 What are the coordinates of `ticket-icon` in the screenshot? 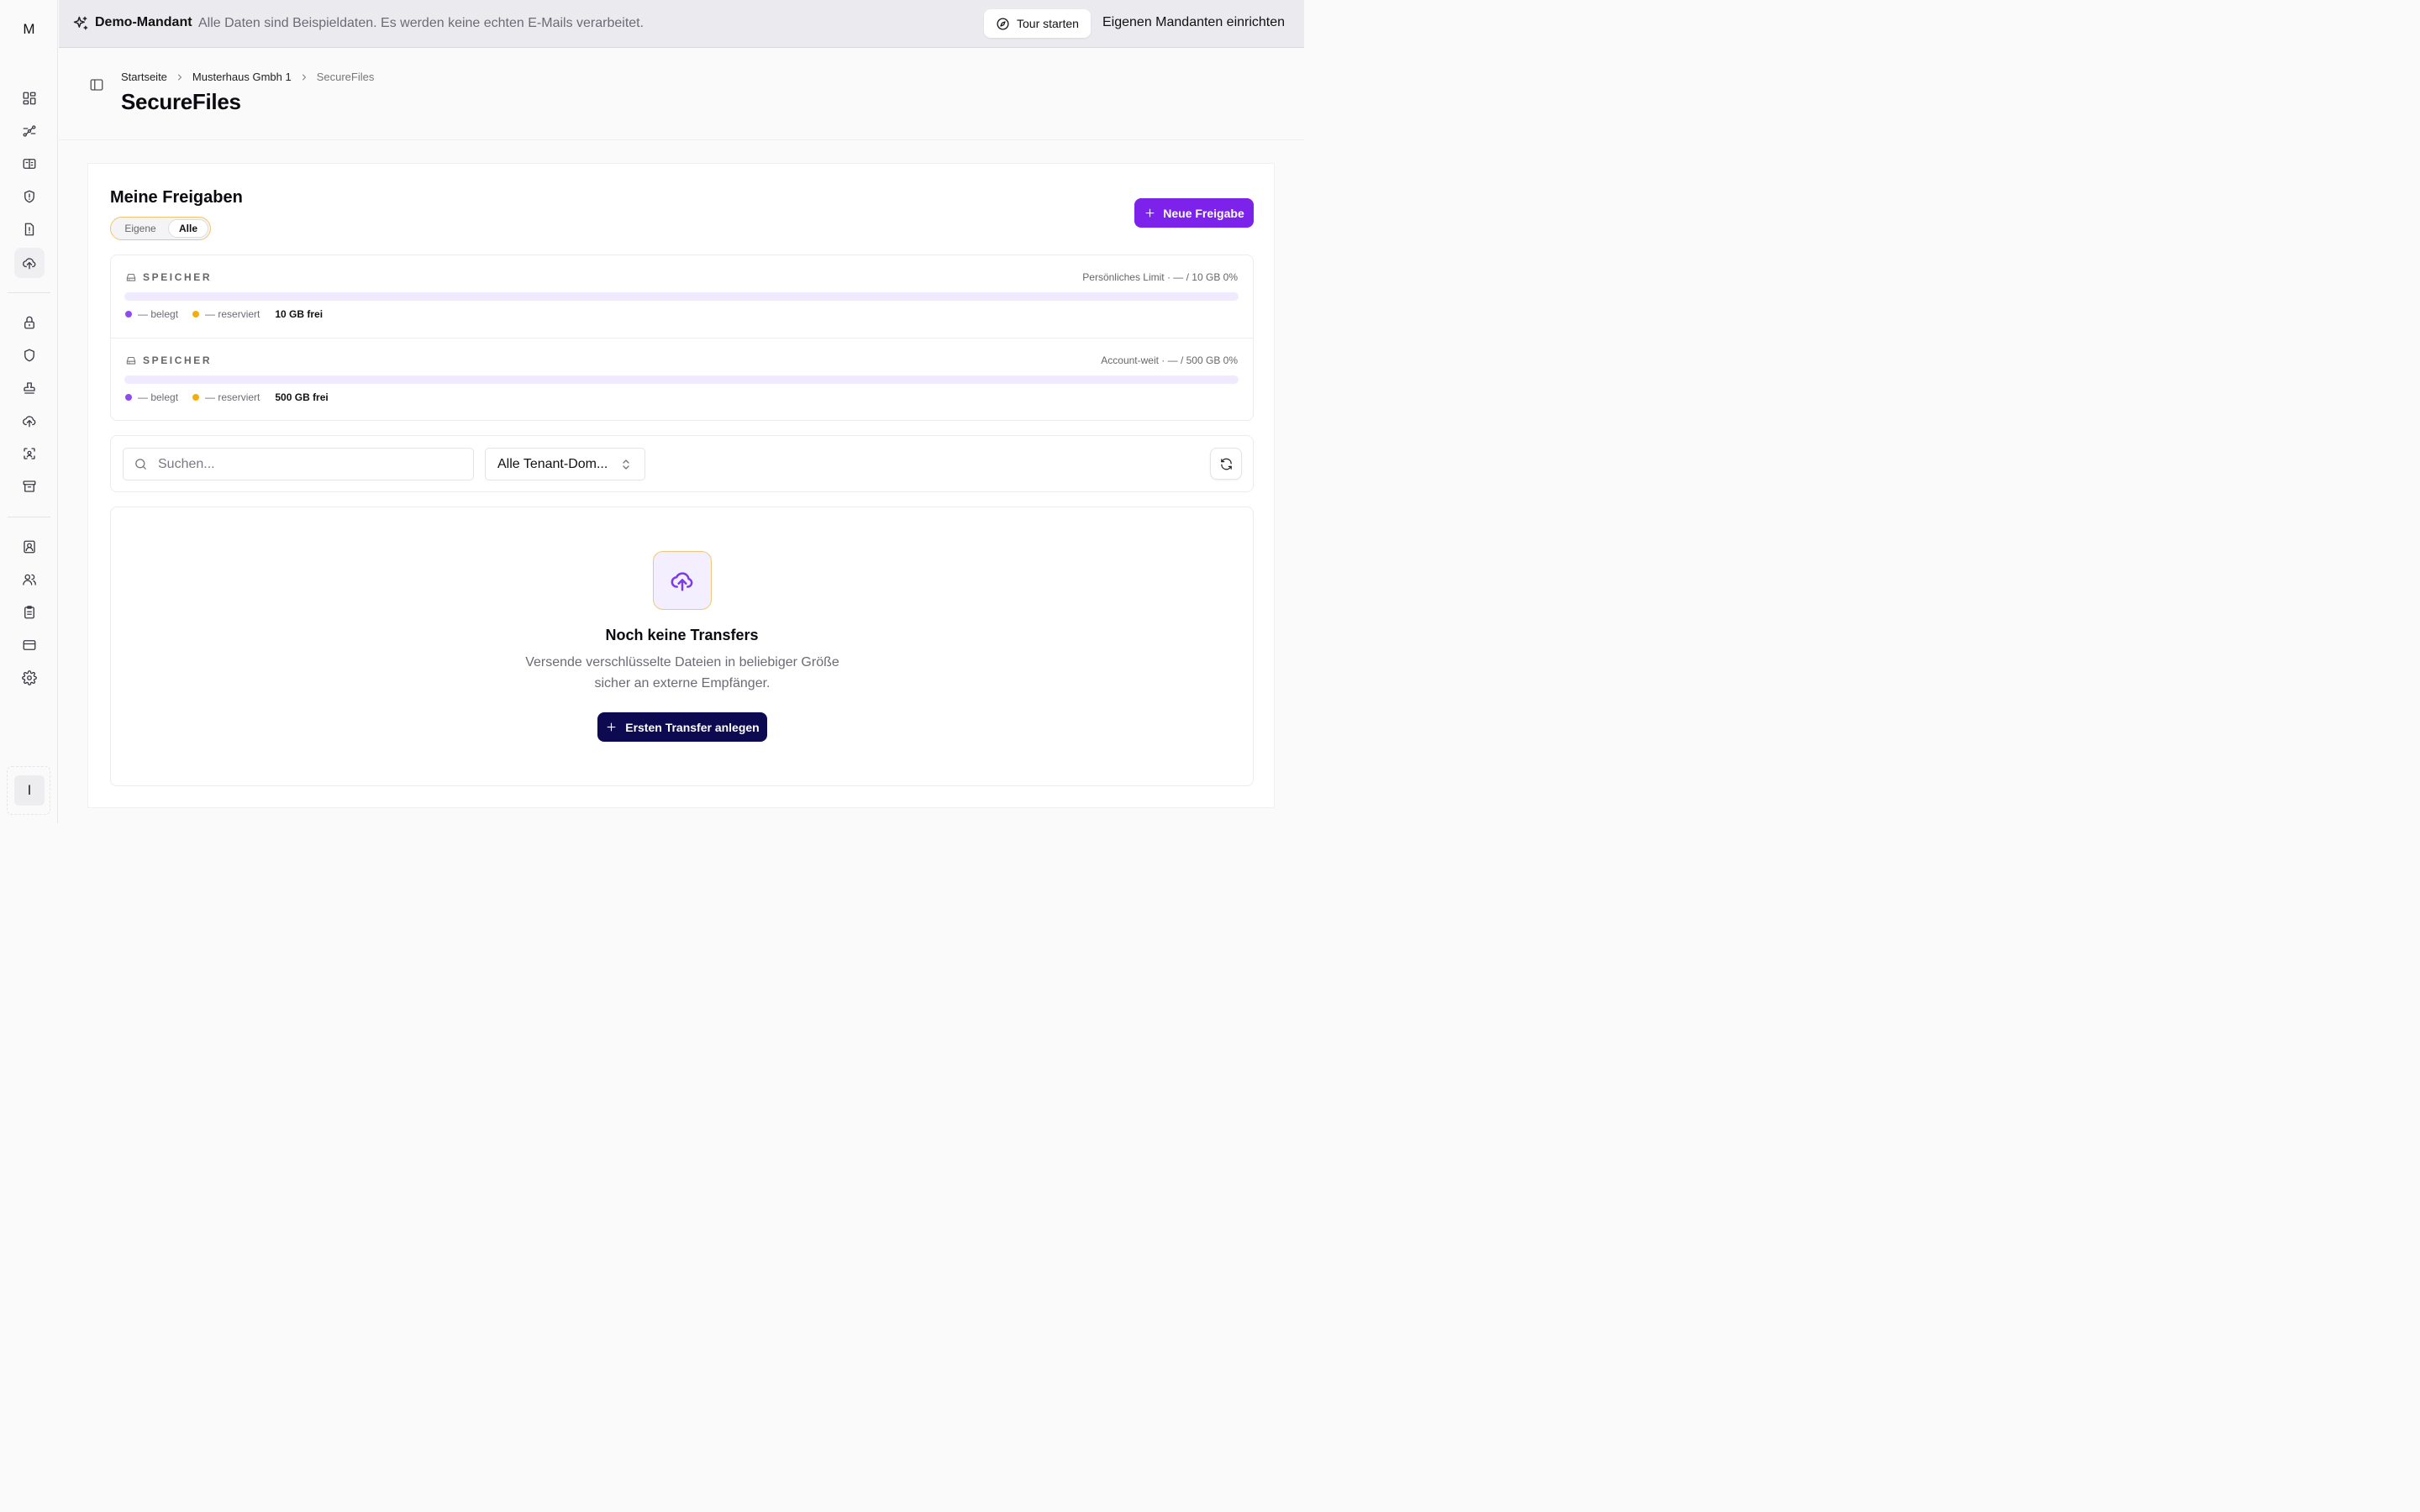 It's located at (29, 163).